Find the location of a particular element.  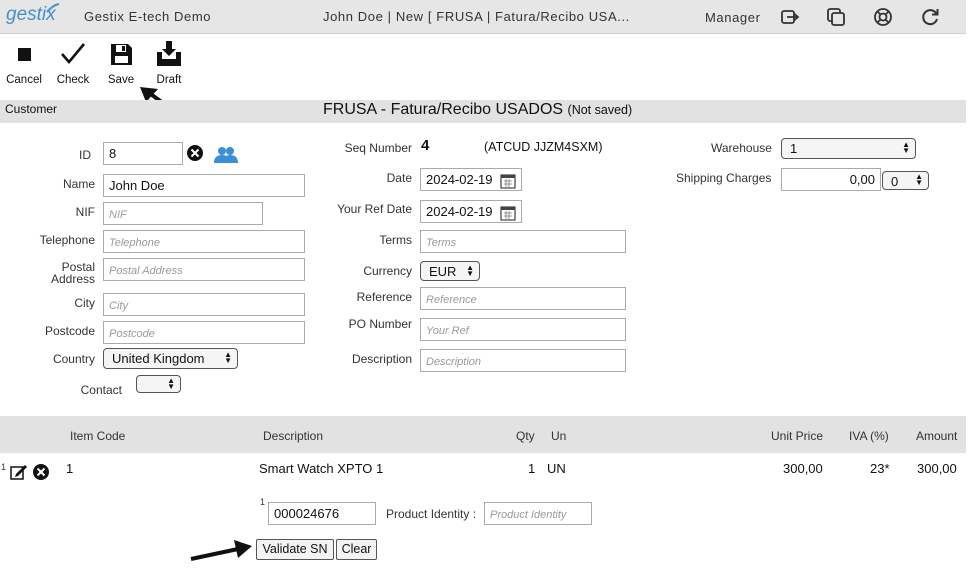

serial-number-field: 000024676 is located at coordinates (322, 513).